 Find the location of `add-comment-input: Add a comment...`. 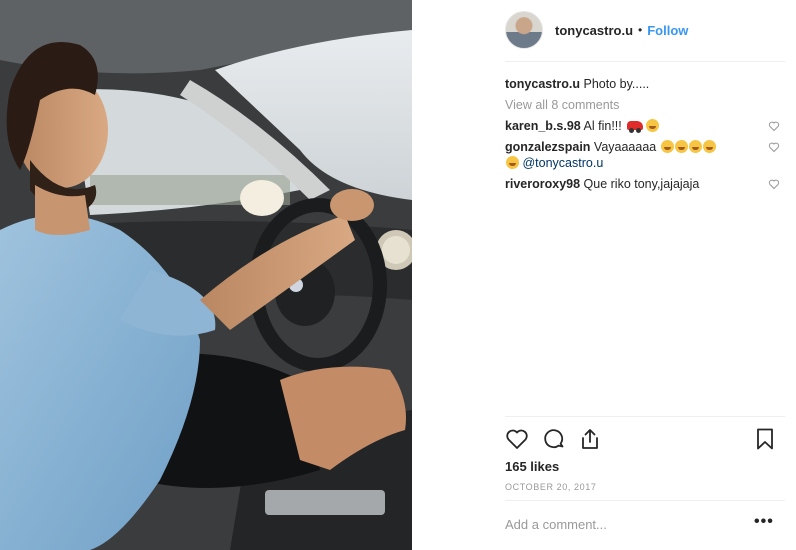

add-comment-input: Add a comment... is located at coordinates (556, 524).